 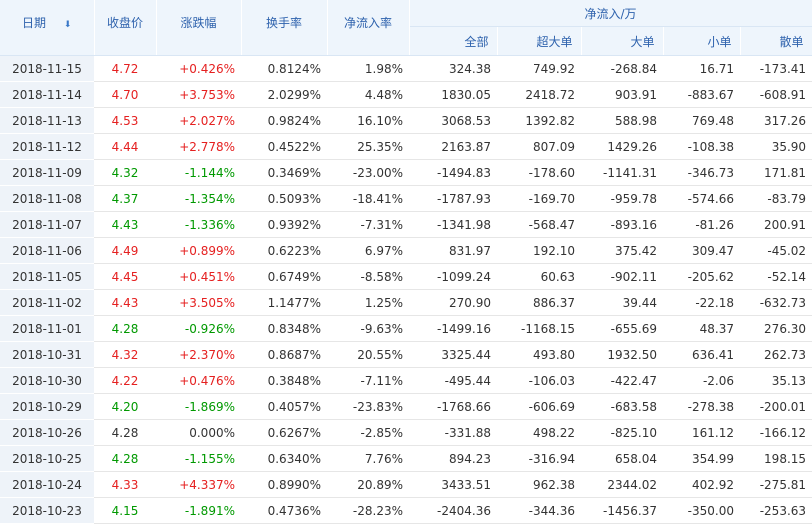 What do you see at coordinates (368, 172) in the screenshot?
I see `cell-net-inflow-rate: -23.00%` at bounding box center [368, 172].